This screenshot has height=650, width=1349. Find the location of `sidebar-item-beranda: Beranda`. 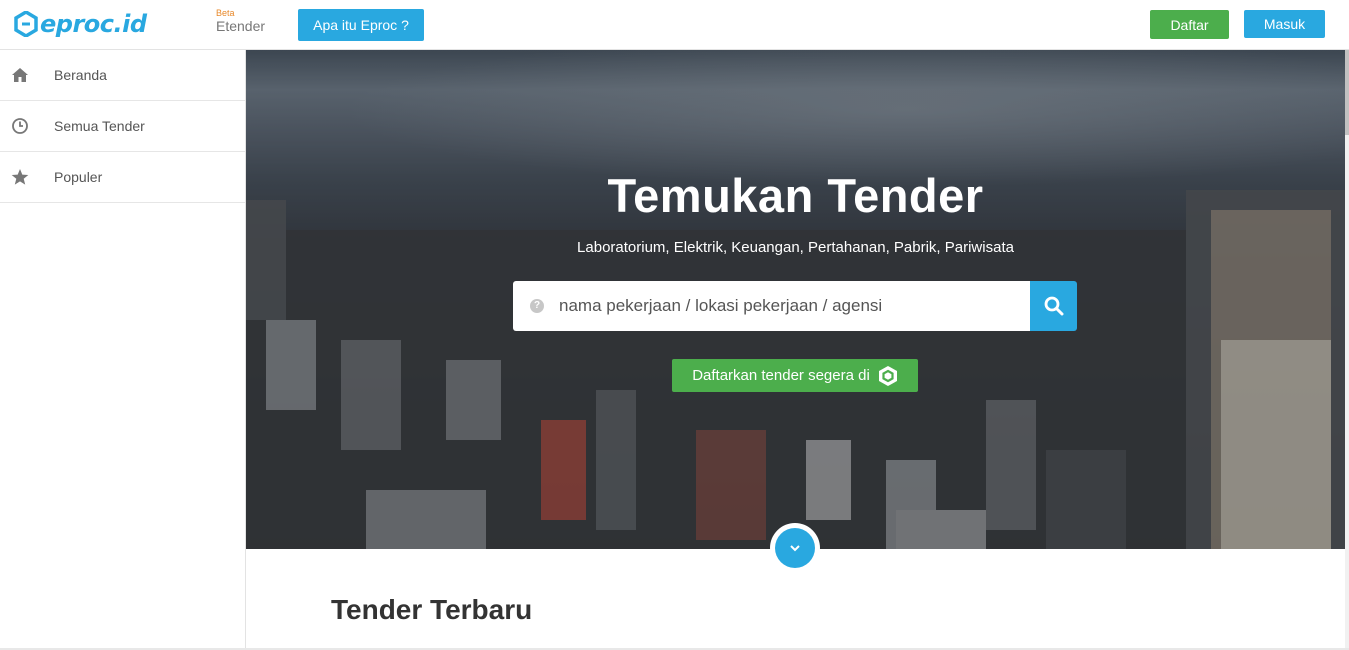

sidebar-item-beranda: Beranda is located at coordinates (122, 75).